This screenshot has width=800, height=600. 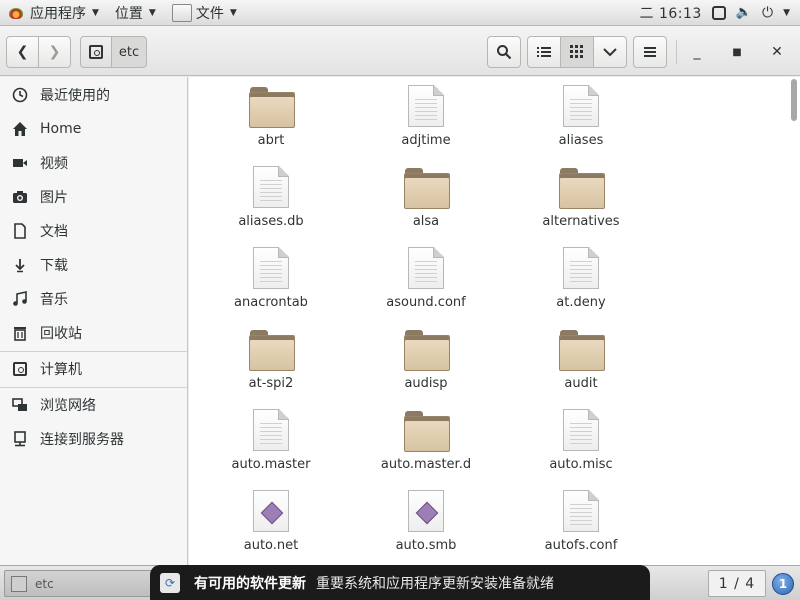 I want to click on sidebar-item-label: 回收站, so click(x=61, y=334).